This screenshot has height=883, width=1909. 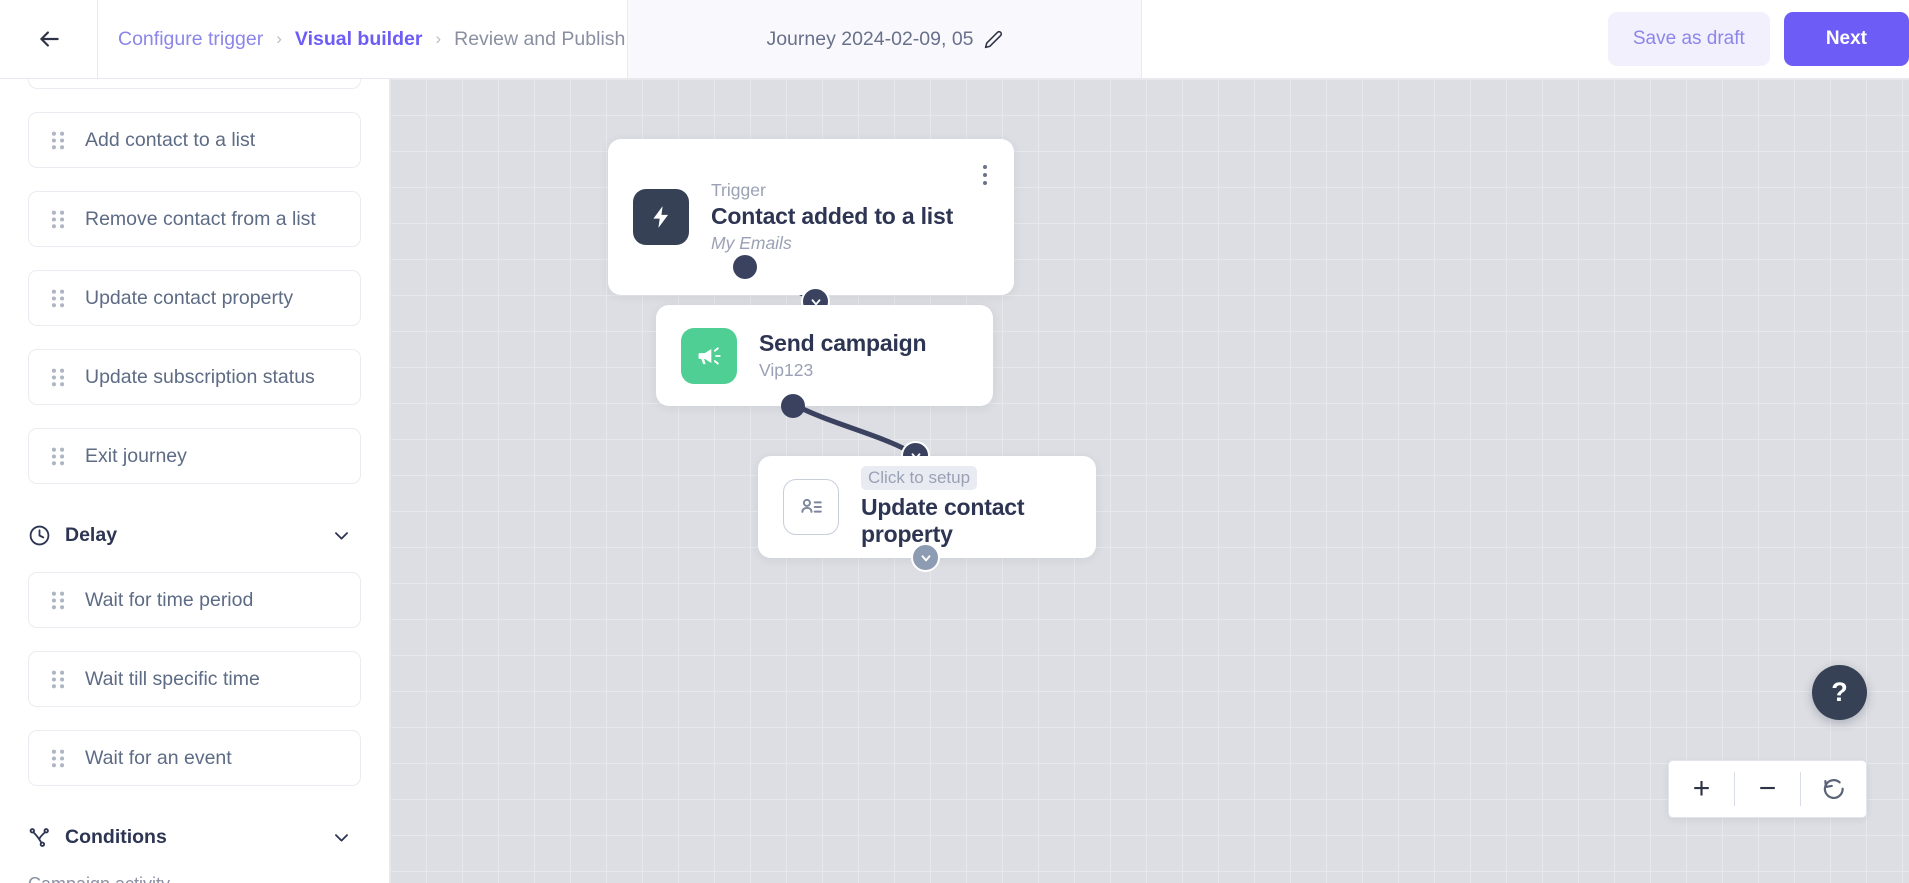 What do you see at coordinates (993, 39) in the screenshot?
I see `pencil-icon` at bounding box center [993, 39].